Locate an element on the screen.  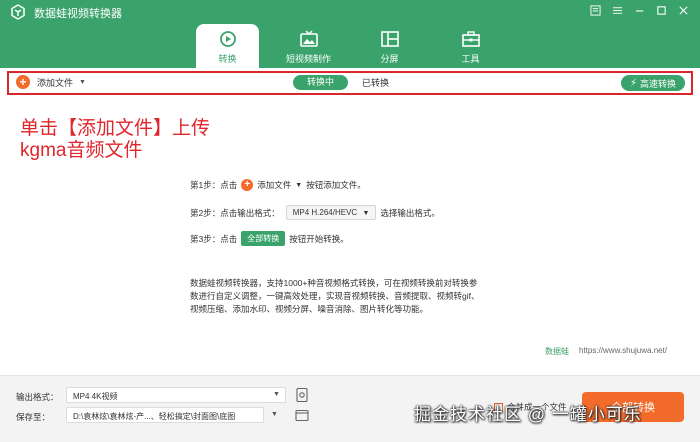
format-settings-icon is located at coordinates (302, 395).